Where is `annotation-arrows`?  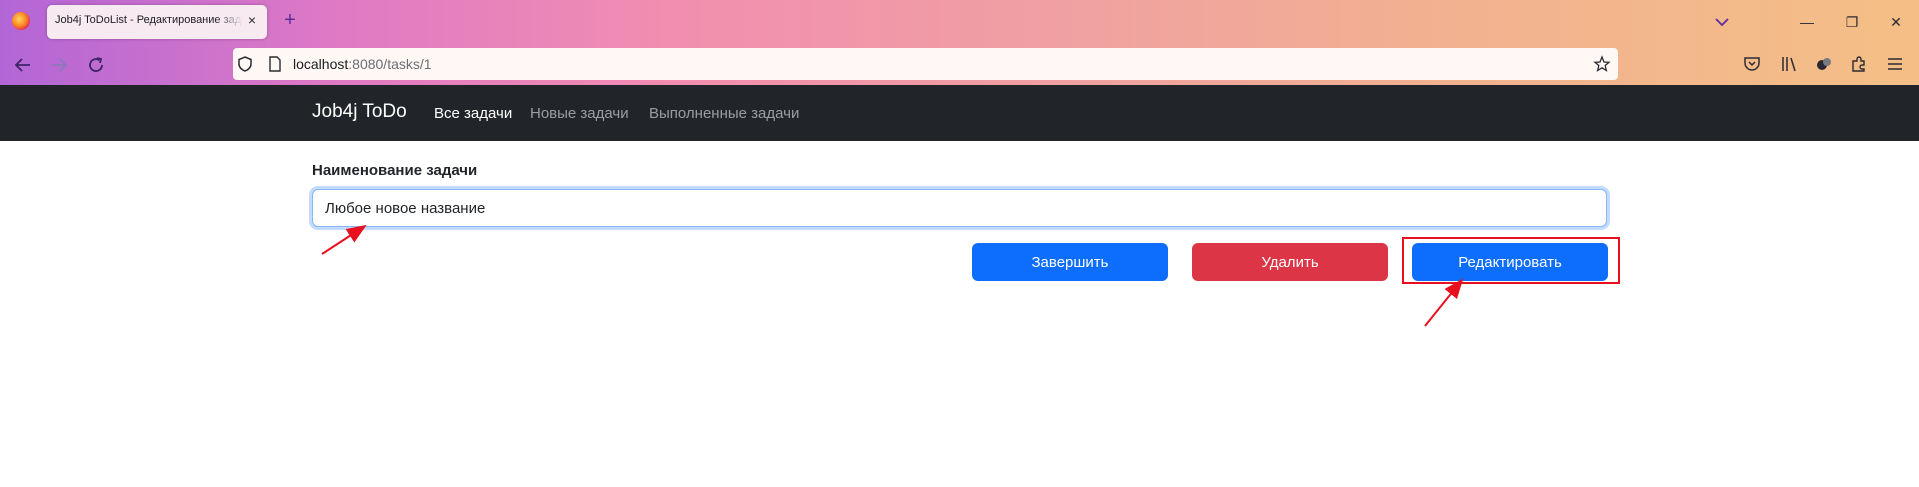
annotation-arrows is located at coordinates (892, 275).